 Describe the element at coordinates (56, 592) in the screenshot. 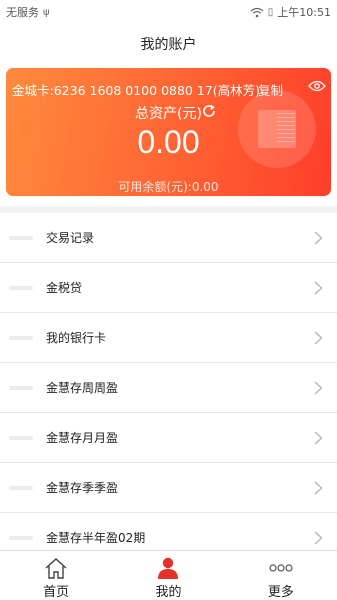

I see `tab-label: 首页` at that location.